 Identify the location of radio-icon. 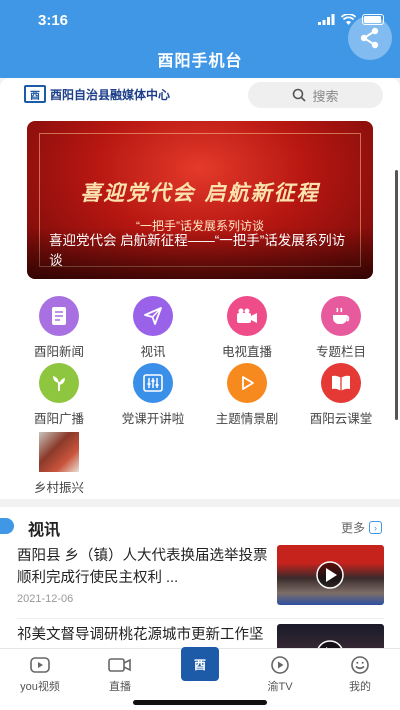
(59, 383).